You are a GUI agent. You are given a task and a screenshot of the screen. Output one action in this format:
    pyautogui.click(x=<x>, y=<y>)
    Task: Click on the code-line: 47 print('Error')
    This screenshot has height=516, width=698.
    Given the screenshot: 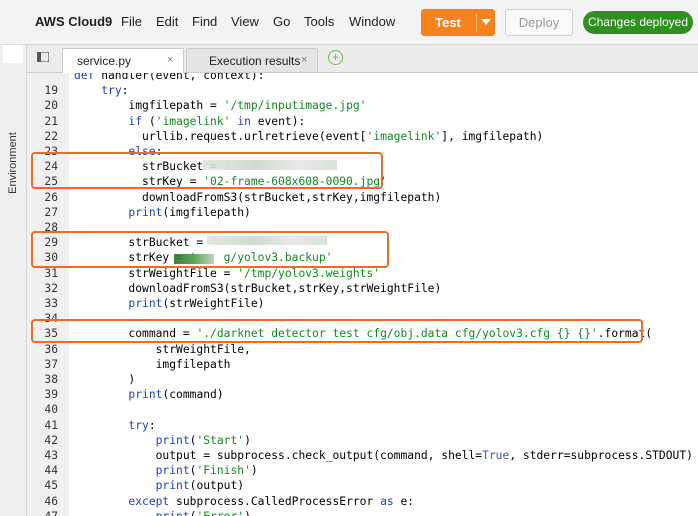 What is the action you would take?
    pyautogui.click(x=362, y=512)
    